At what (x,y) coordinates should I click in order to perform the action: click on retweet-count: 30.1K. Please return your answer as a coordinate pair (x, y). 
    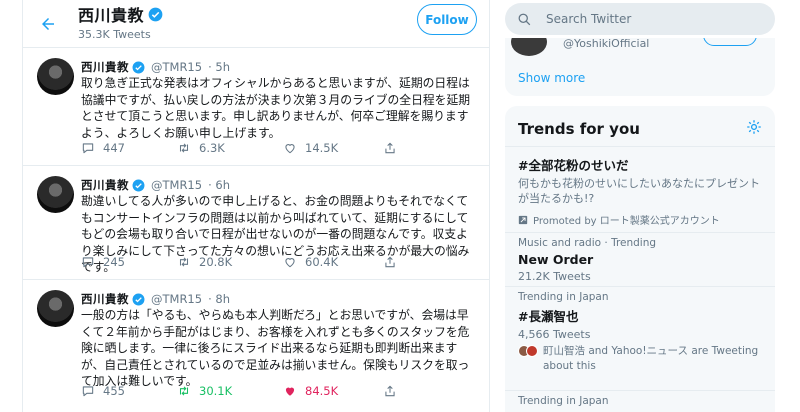
    Looking at the image, I should click on (216, 391).